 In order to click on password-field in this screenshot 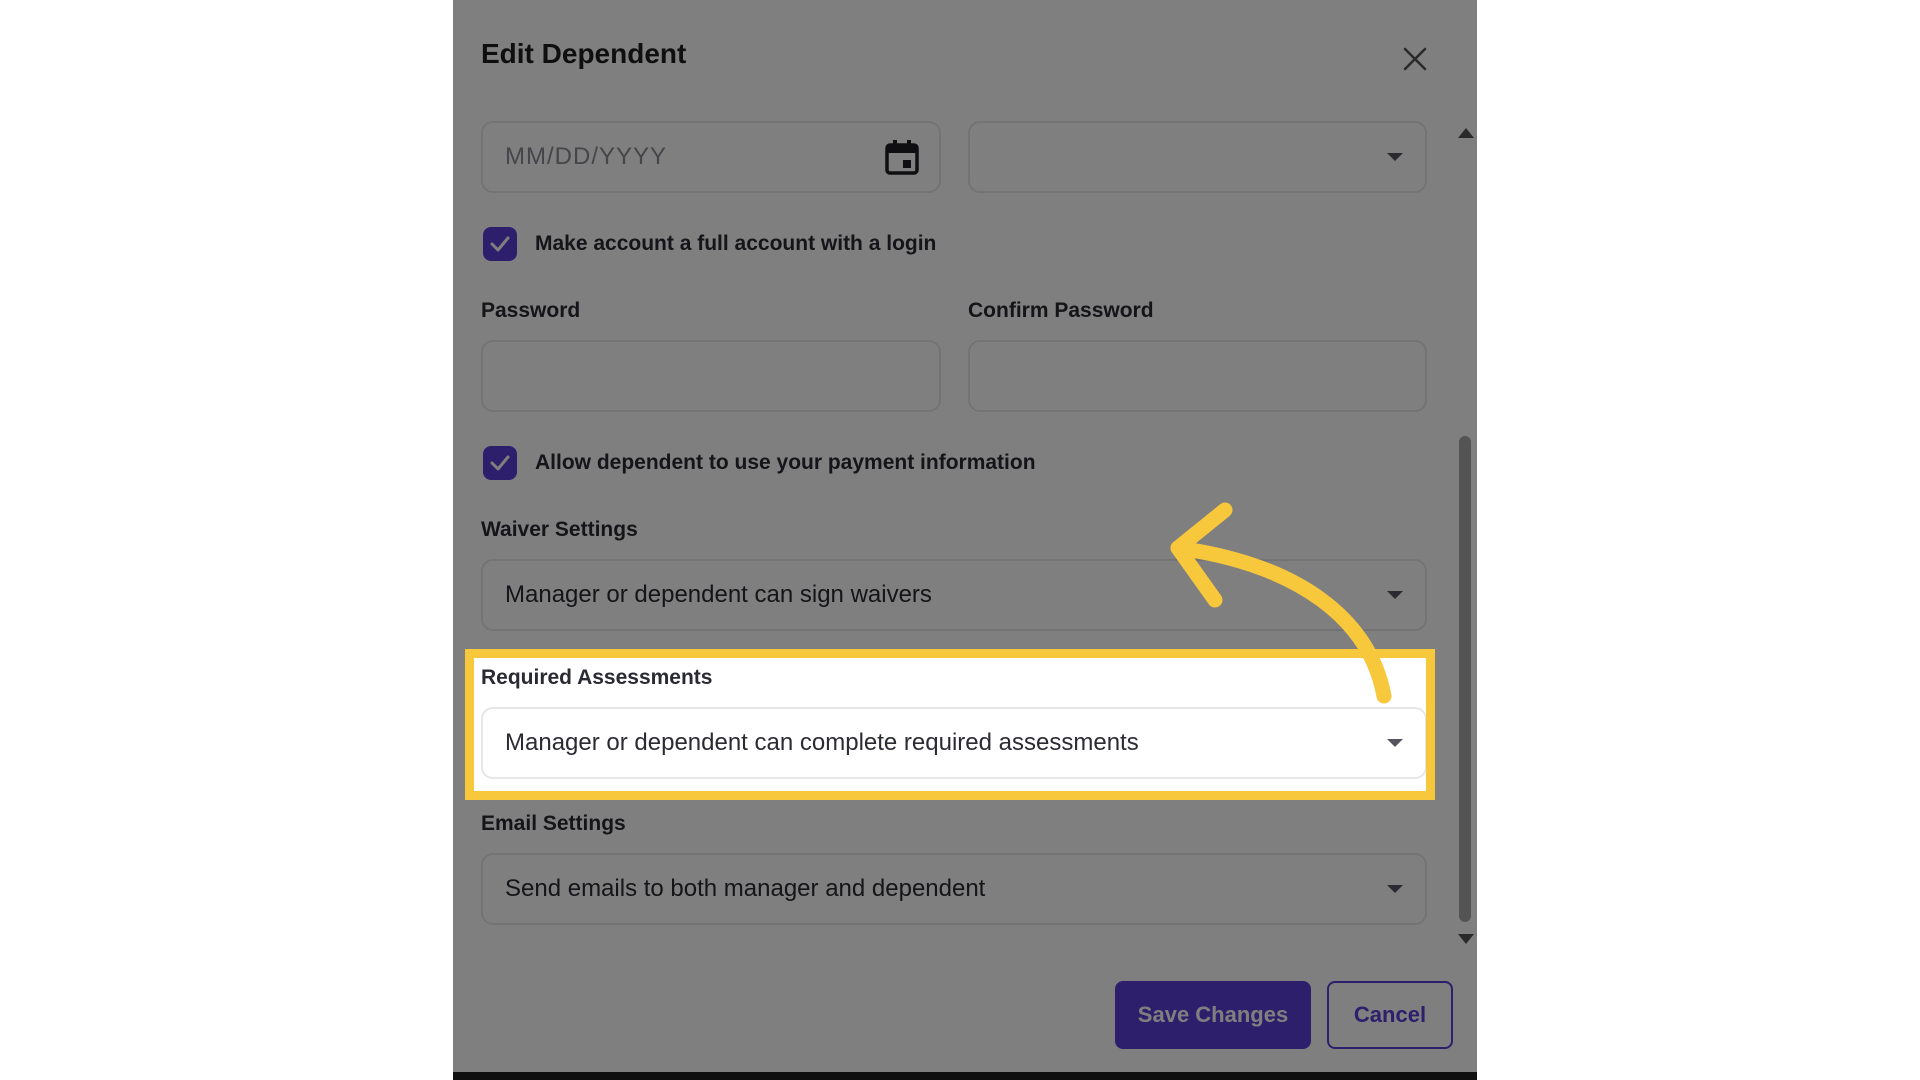, I will do `click(711, 376)`.